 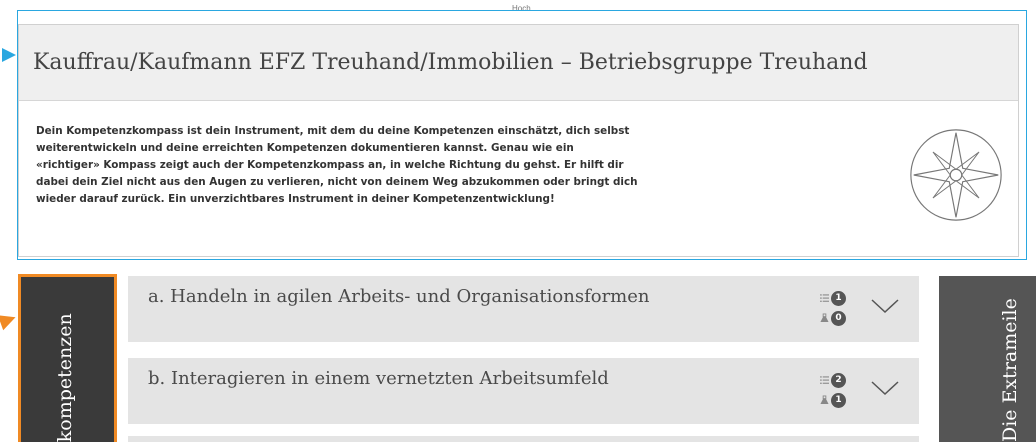 What do you see at coordinates (956, 175) in the screenshot?
I see `compass-icon` at bounding box center [956, 175].